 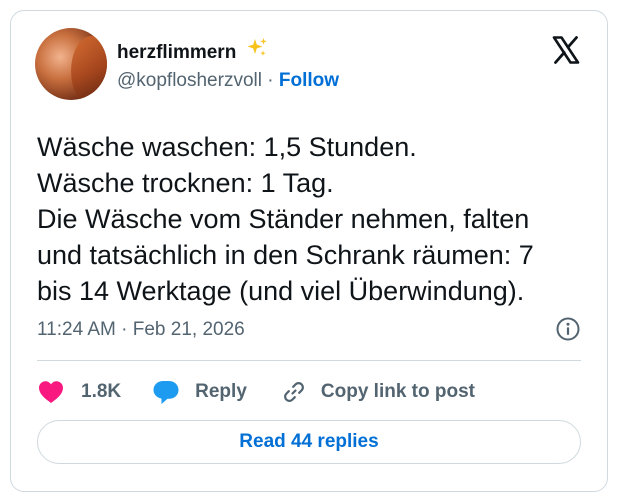 What do you see at coordinates (141, 330) in the screenshot?
I see `post-timestamp: 11:24 AM · Feb 21, 2026` at bounding box center [141, 330].